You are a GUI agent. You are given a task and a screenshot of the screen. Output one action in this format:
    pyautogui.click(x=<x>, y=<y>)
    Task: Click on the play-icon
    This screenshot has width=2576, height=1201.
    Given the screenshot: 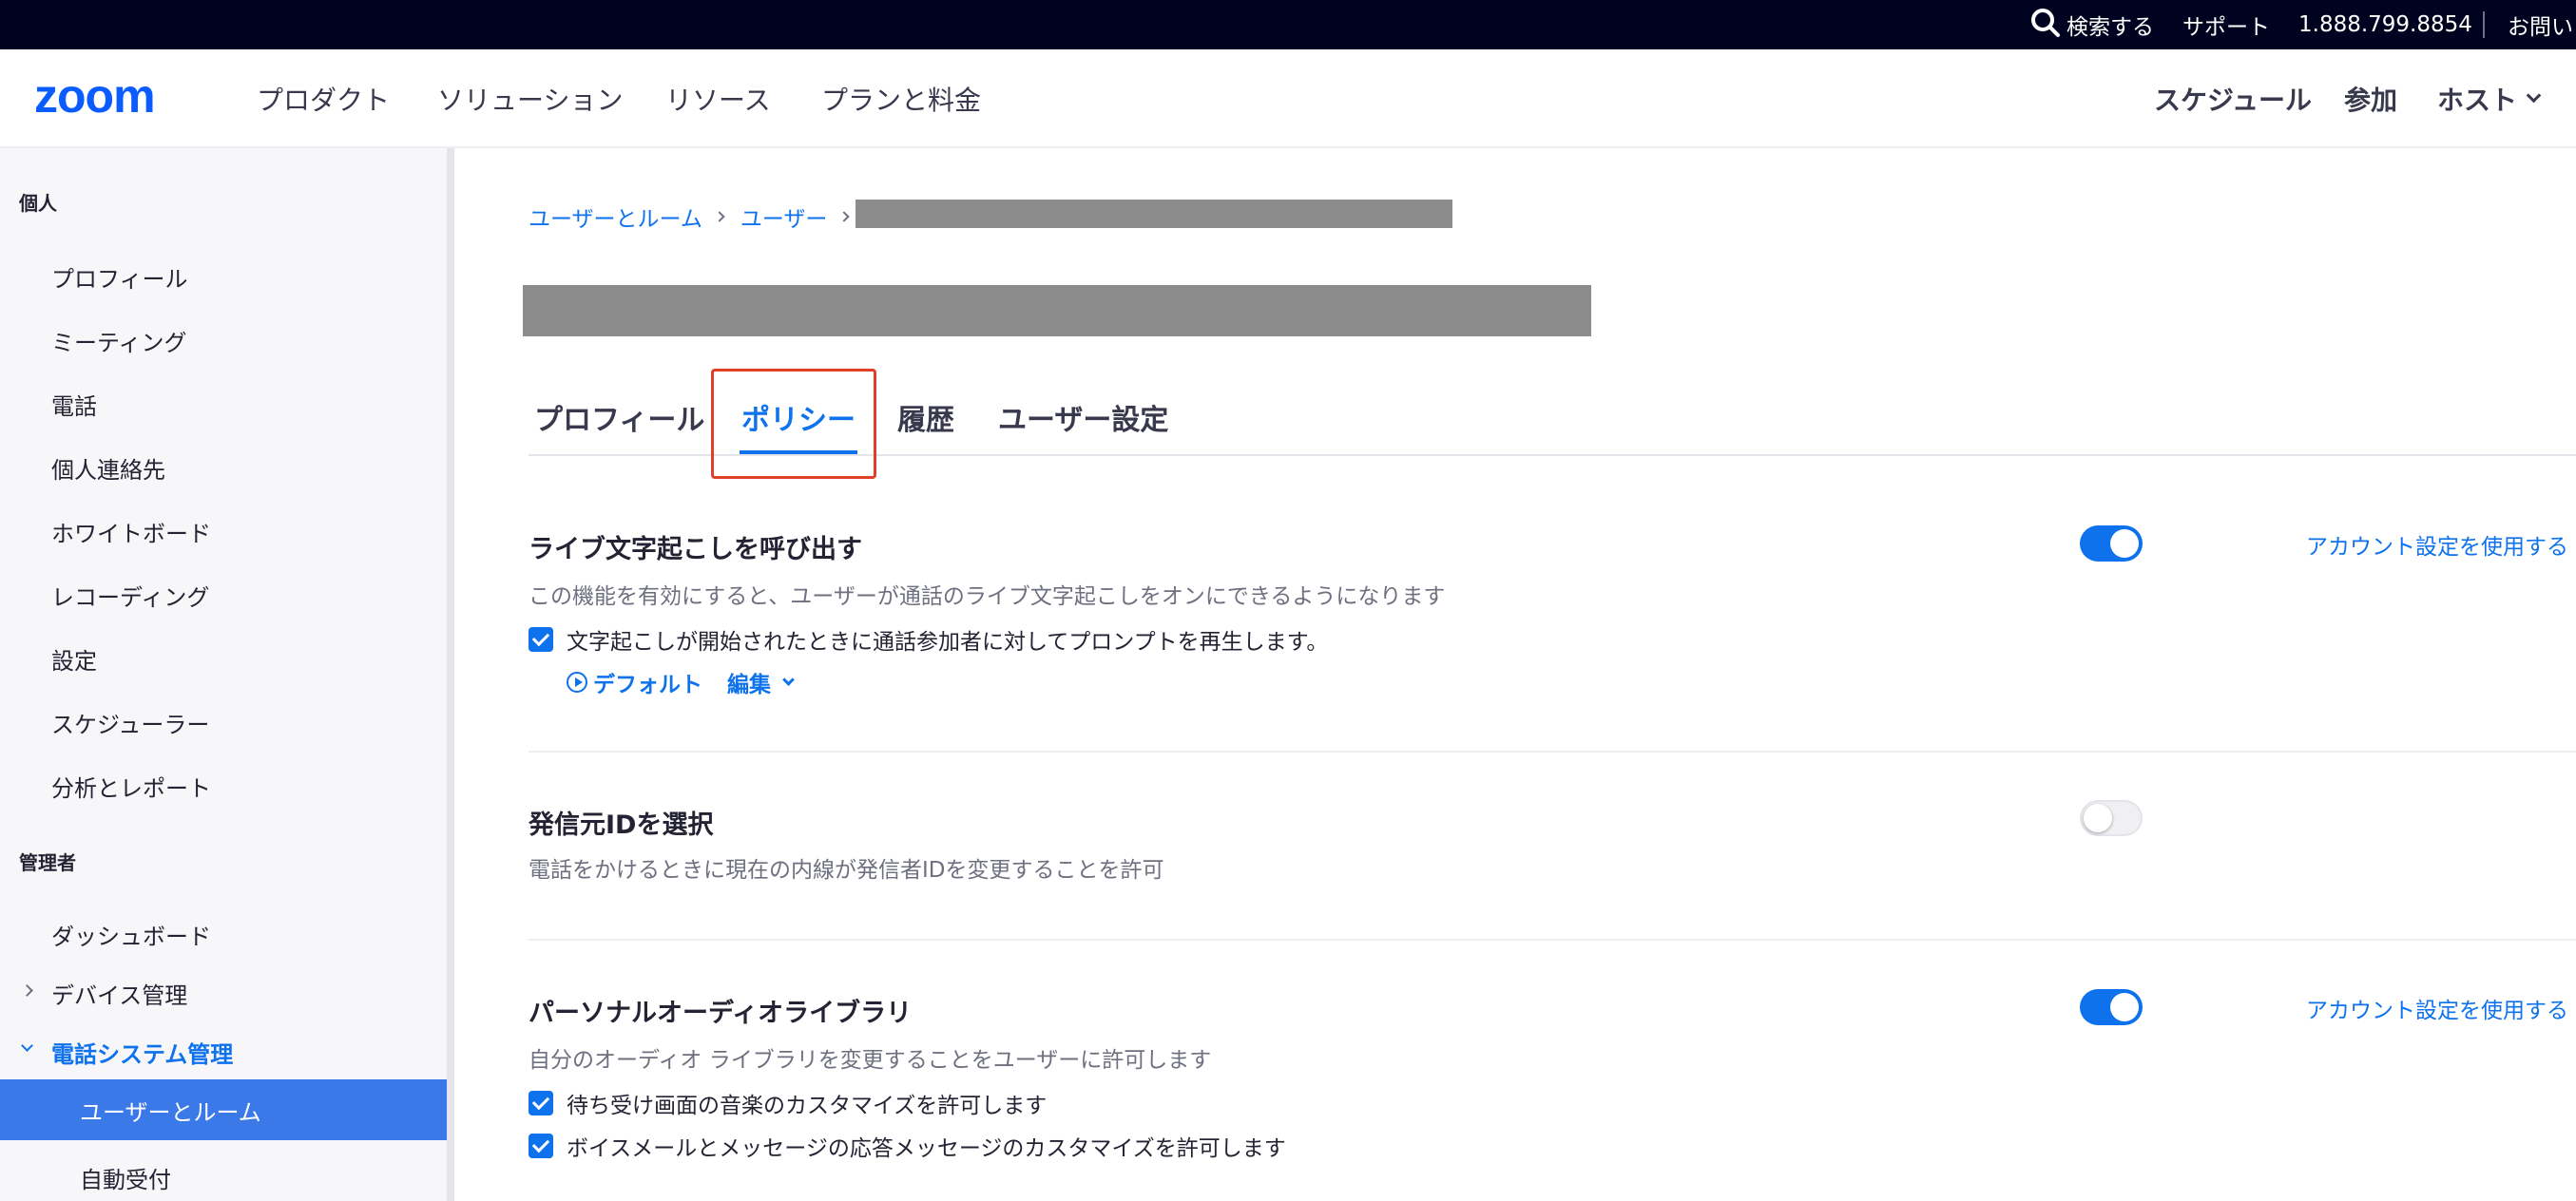 What is the action you would take?
    pyautogui.click(x=577, y=682)
    